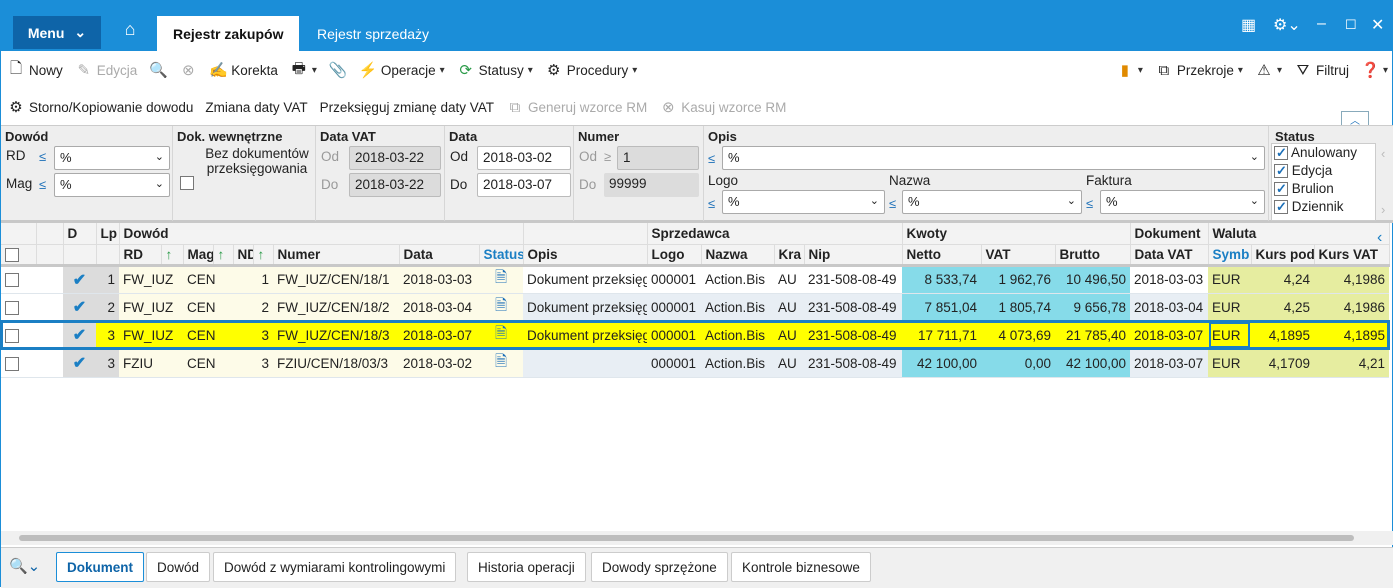 The width and height of the screenshot is (1393, 588). Describe the element at coordinates (1324, 207) in the screenshot. I see `status-dziennik: Dziennik` at that location.